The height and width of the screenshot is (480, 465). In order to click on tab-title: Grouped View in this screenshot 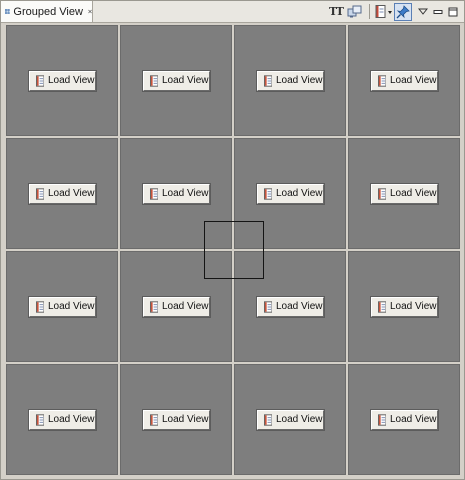, I will do `click(48, 11)`.